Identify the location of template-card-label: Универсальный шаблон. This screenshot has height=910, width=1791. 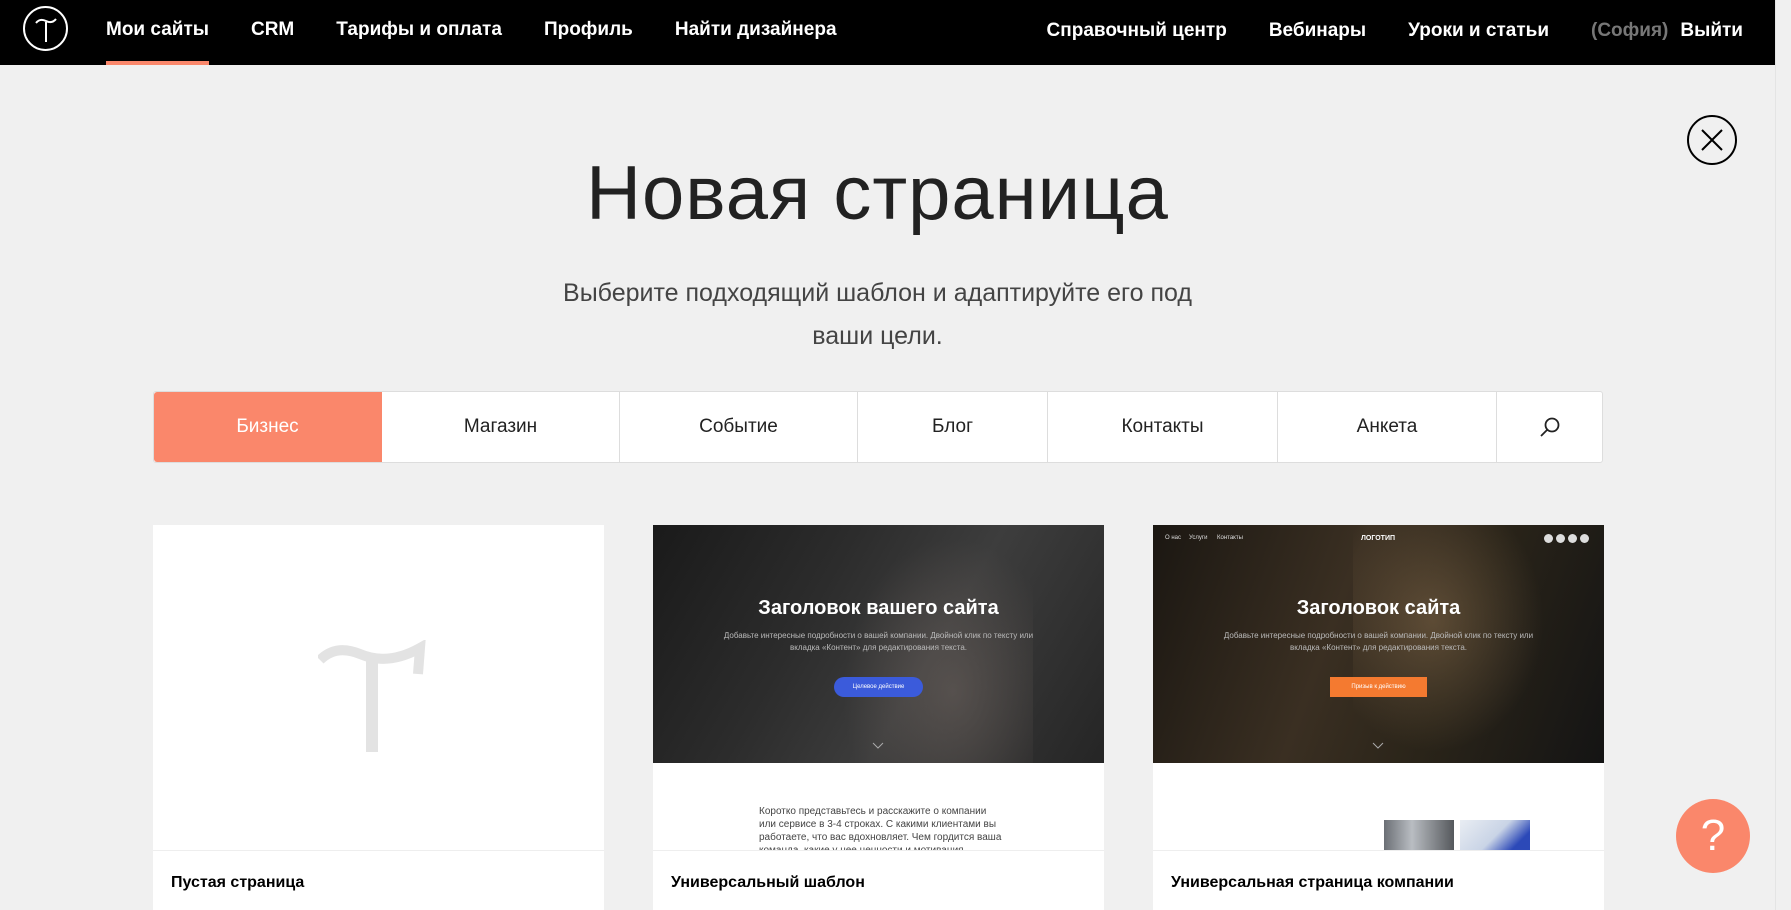
(768, 882).